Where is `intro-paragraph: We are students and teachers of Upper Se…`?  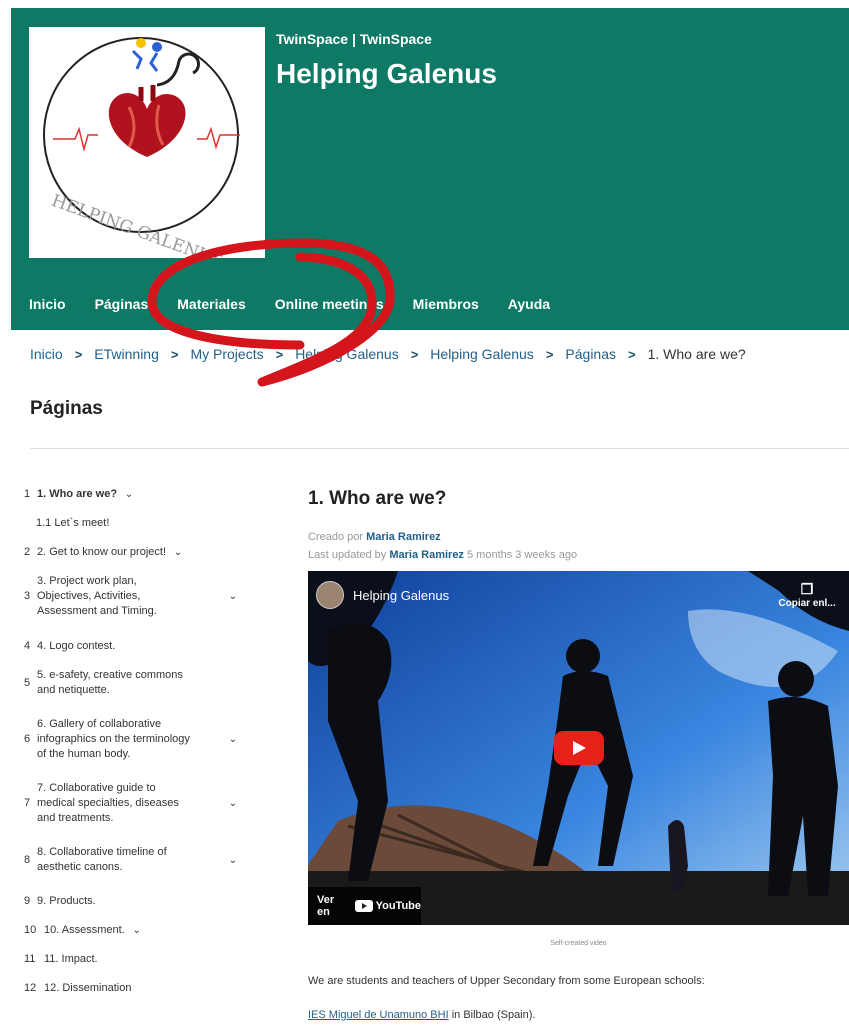
intro-paragraph: We are students and teachers of Upper Se… is located at coordinates (506, 981).